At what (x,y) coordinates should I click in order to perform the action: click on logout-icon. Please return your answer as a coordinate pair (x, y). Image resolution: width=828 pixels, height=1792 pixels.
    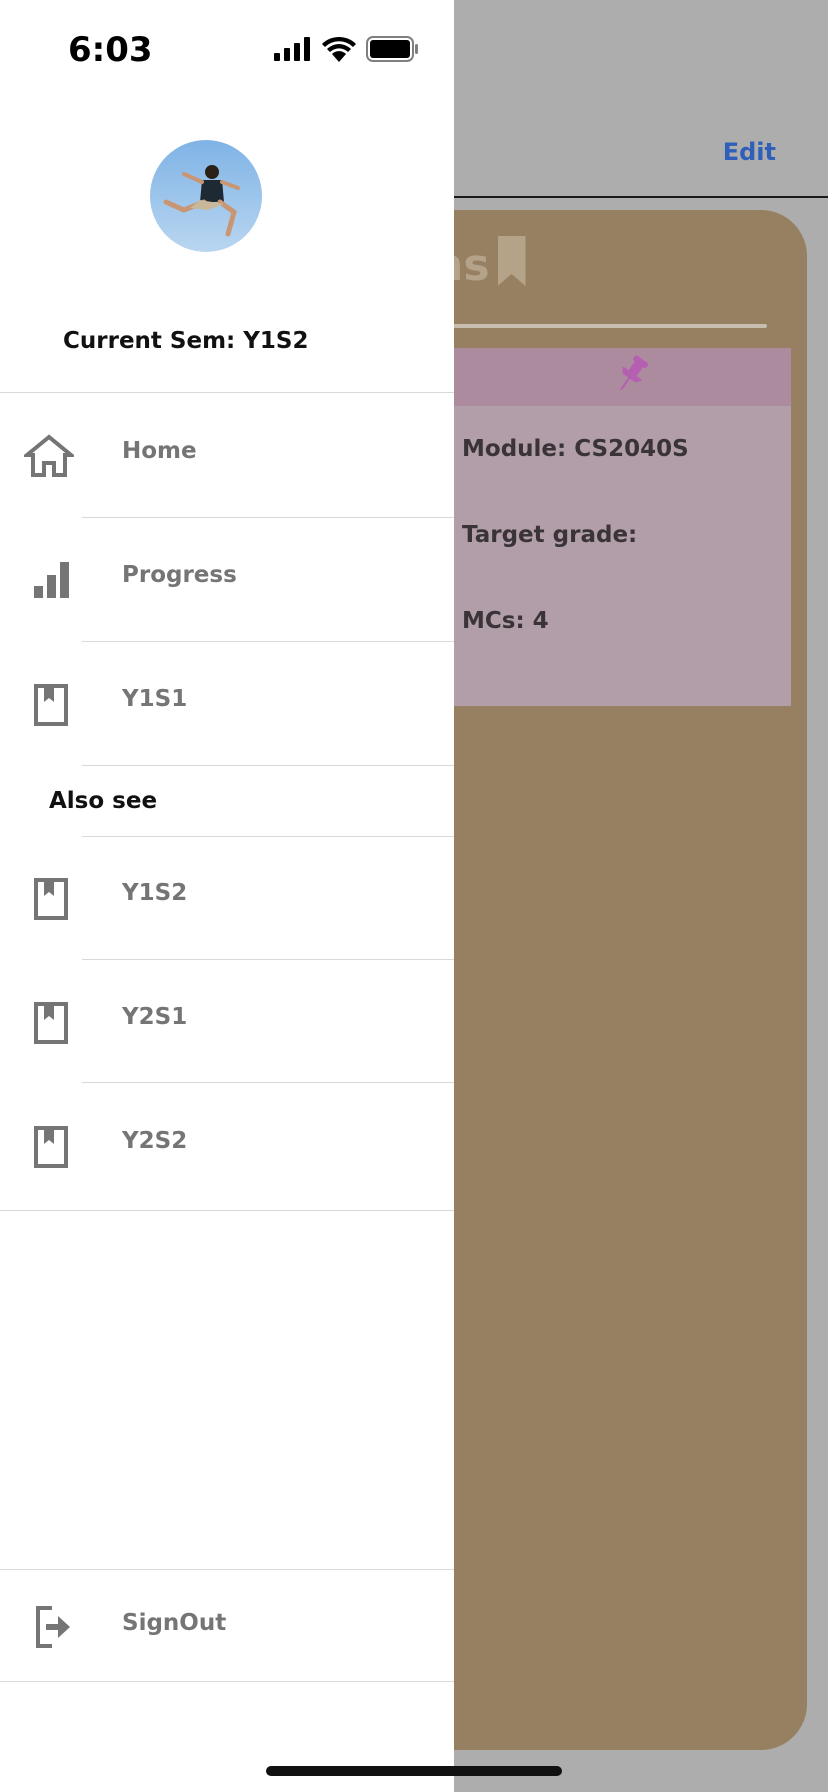
    Looking at the image, I should click on (53, 1627).